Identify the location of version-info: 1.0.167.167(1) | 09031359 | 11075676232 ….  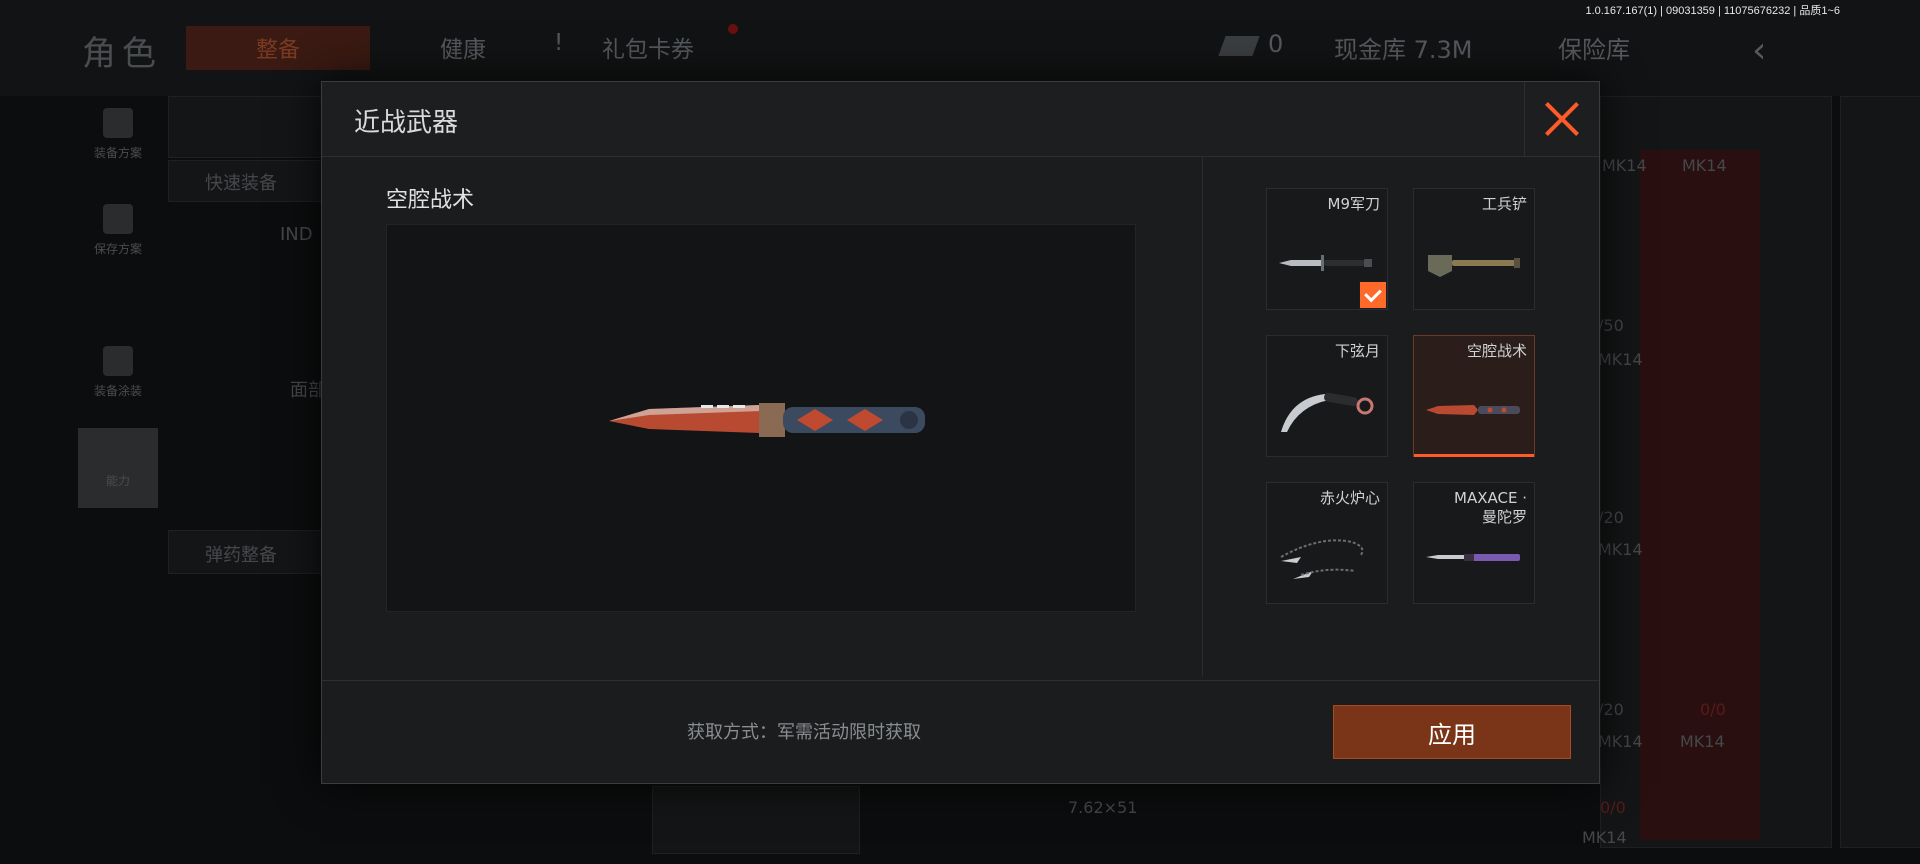
(1712, 11).